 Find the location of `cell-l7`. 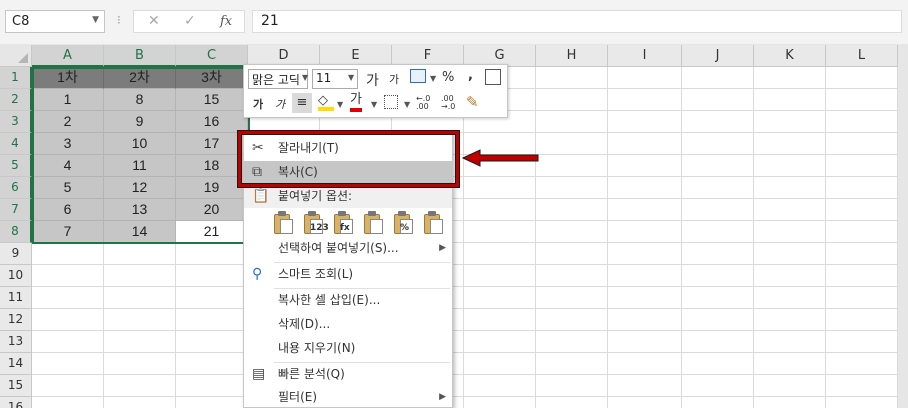

cell-l7 is located at coordinates (862, 210).